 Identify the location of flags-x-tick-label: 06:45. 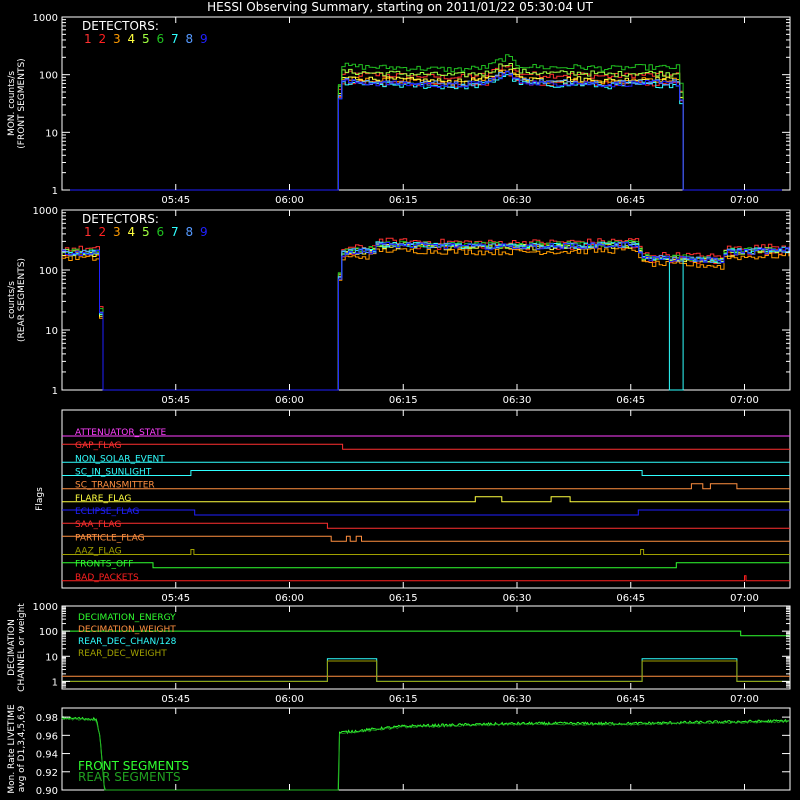
(630, 598).